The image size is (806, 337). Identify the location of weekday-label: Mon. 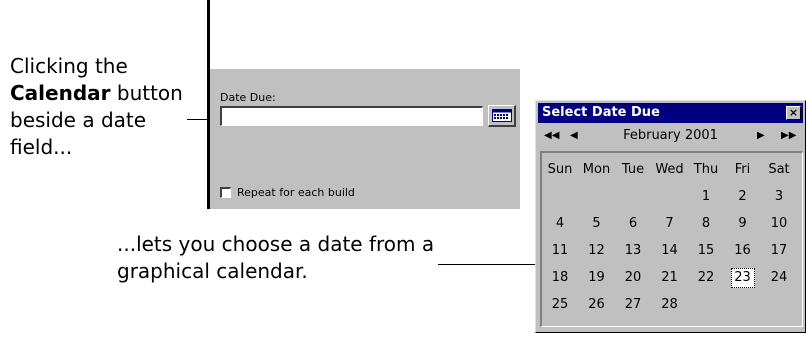
(596, 169).